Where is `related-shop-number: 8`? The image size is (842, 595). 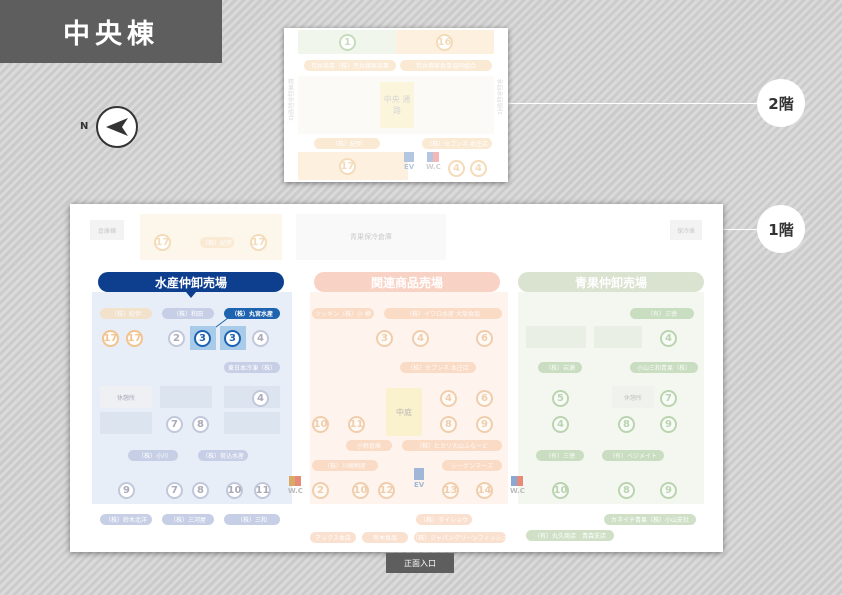 related-shop-number: 8 is located at coordinates (448, 424).